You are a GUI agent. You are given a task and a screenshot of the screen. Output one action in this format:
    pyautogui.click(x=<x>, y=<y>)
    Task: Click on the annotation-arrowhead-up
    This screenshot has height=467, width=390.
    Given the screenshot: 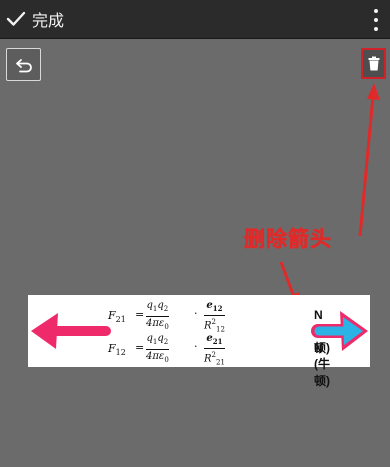 What is the action you would take?
    pyautogui.click(x=373, y=91)
    